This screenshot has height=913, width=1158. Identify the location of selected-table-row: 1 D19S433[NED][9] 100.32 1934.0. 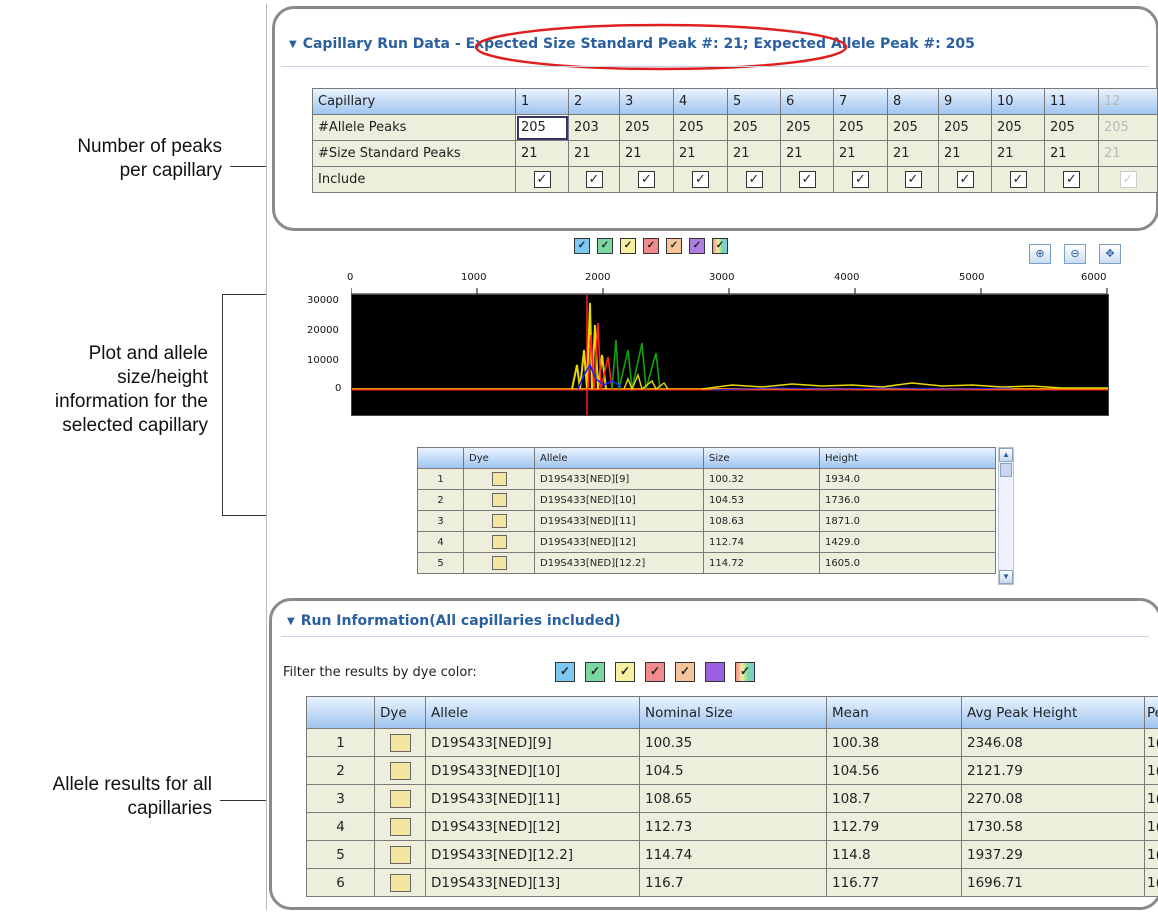
(706, 479).